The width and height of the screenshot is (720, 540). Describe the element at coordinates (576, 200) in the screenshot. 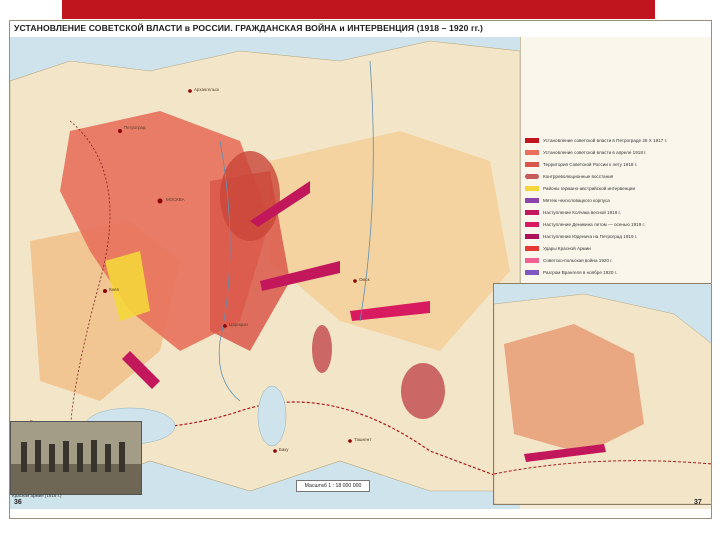

I see `legend-text: Мятеж чехословацкого корпуса` at that location.